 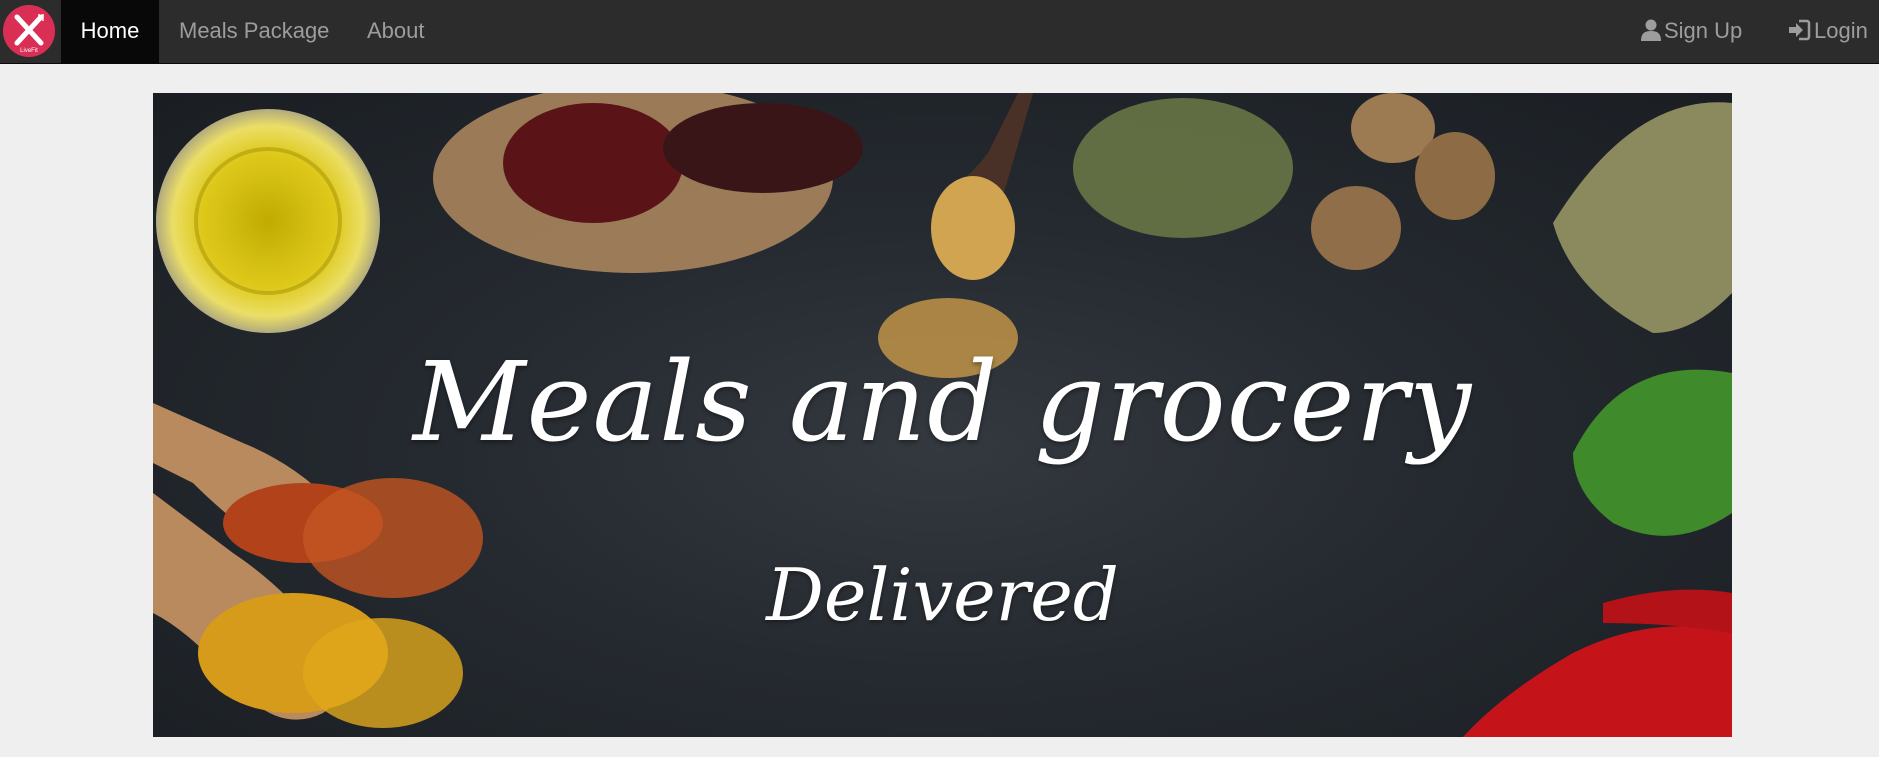 What do you see at coordinates (29, 51) in the screenshot?
I see `logo-text: LiveFit` at bounding box center [29, 51].